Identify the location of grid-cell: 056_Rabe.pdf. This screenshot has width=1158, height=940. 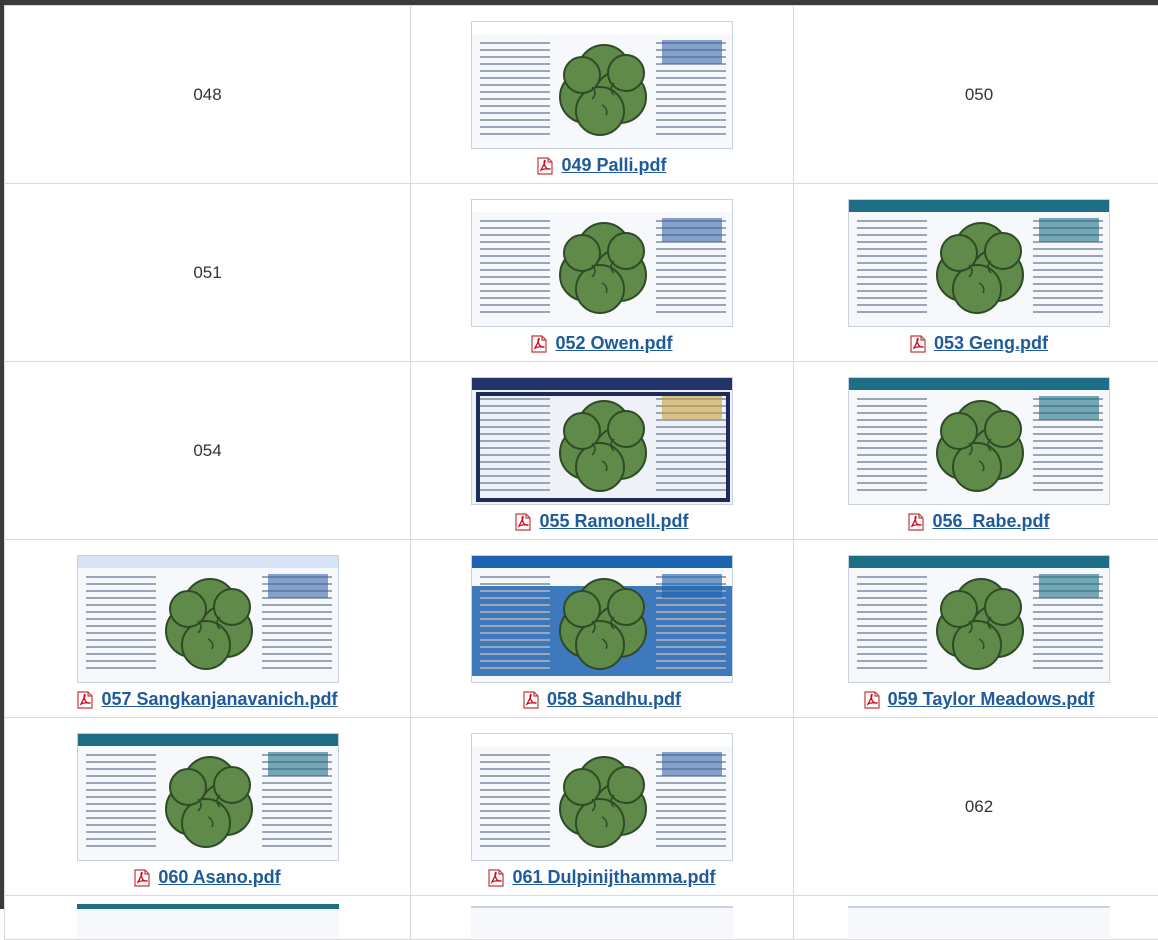
(976, 451).